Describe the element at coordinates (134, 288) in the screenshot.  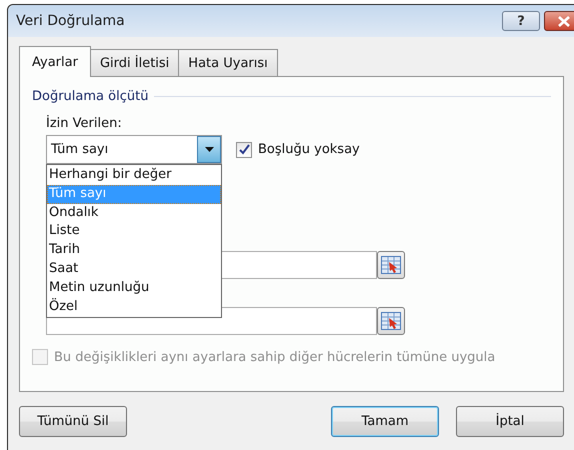
I see `dropdown-option: Metin uzunluğu` at that location.